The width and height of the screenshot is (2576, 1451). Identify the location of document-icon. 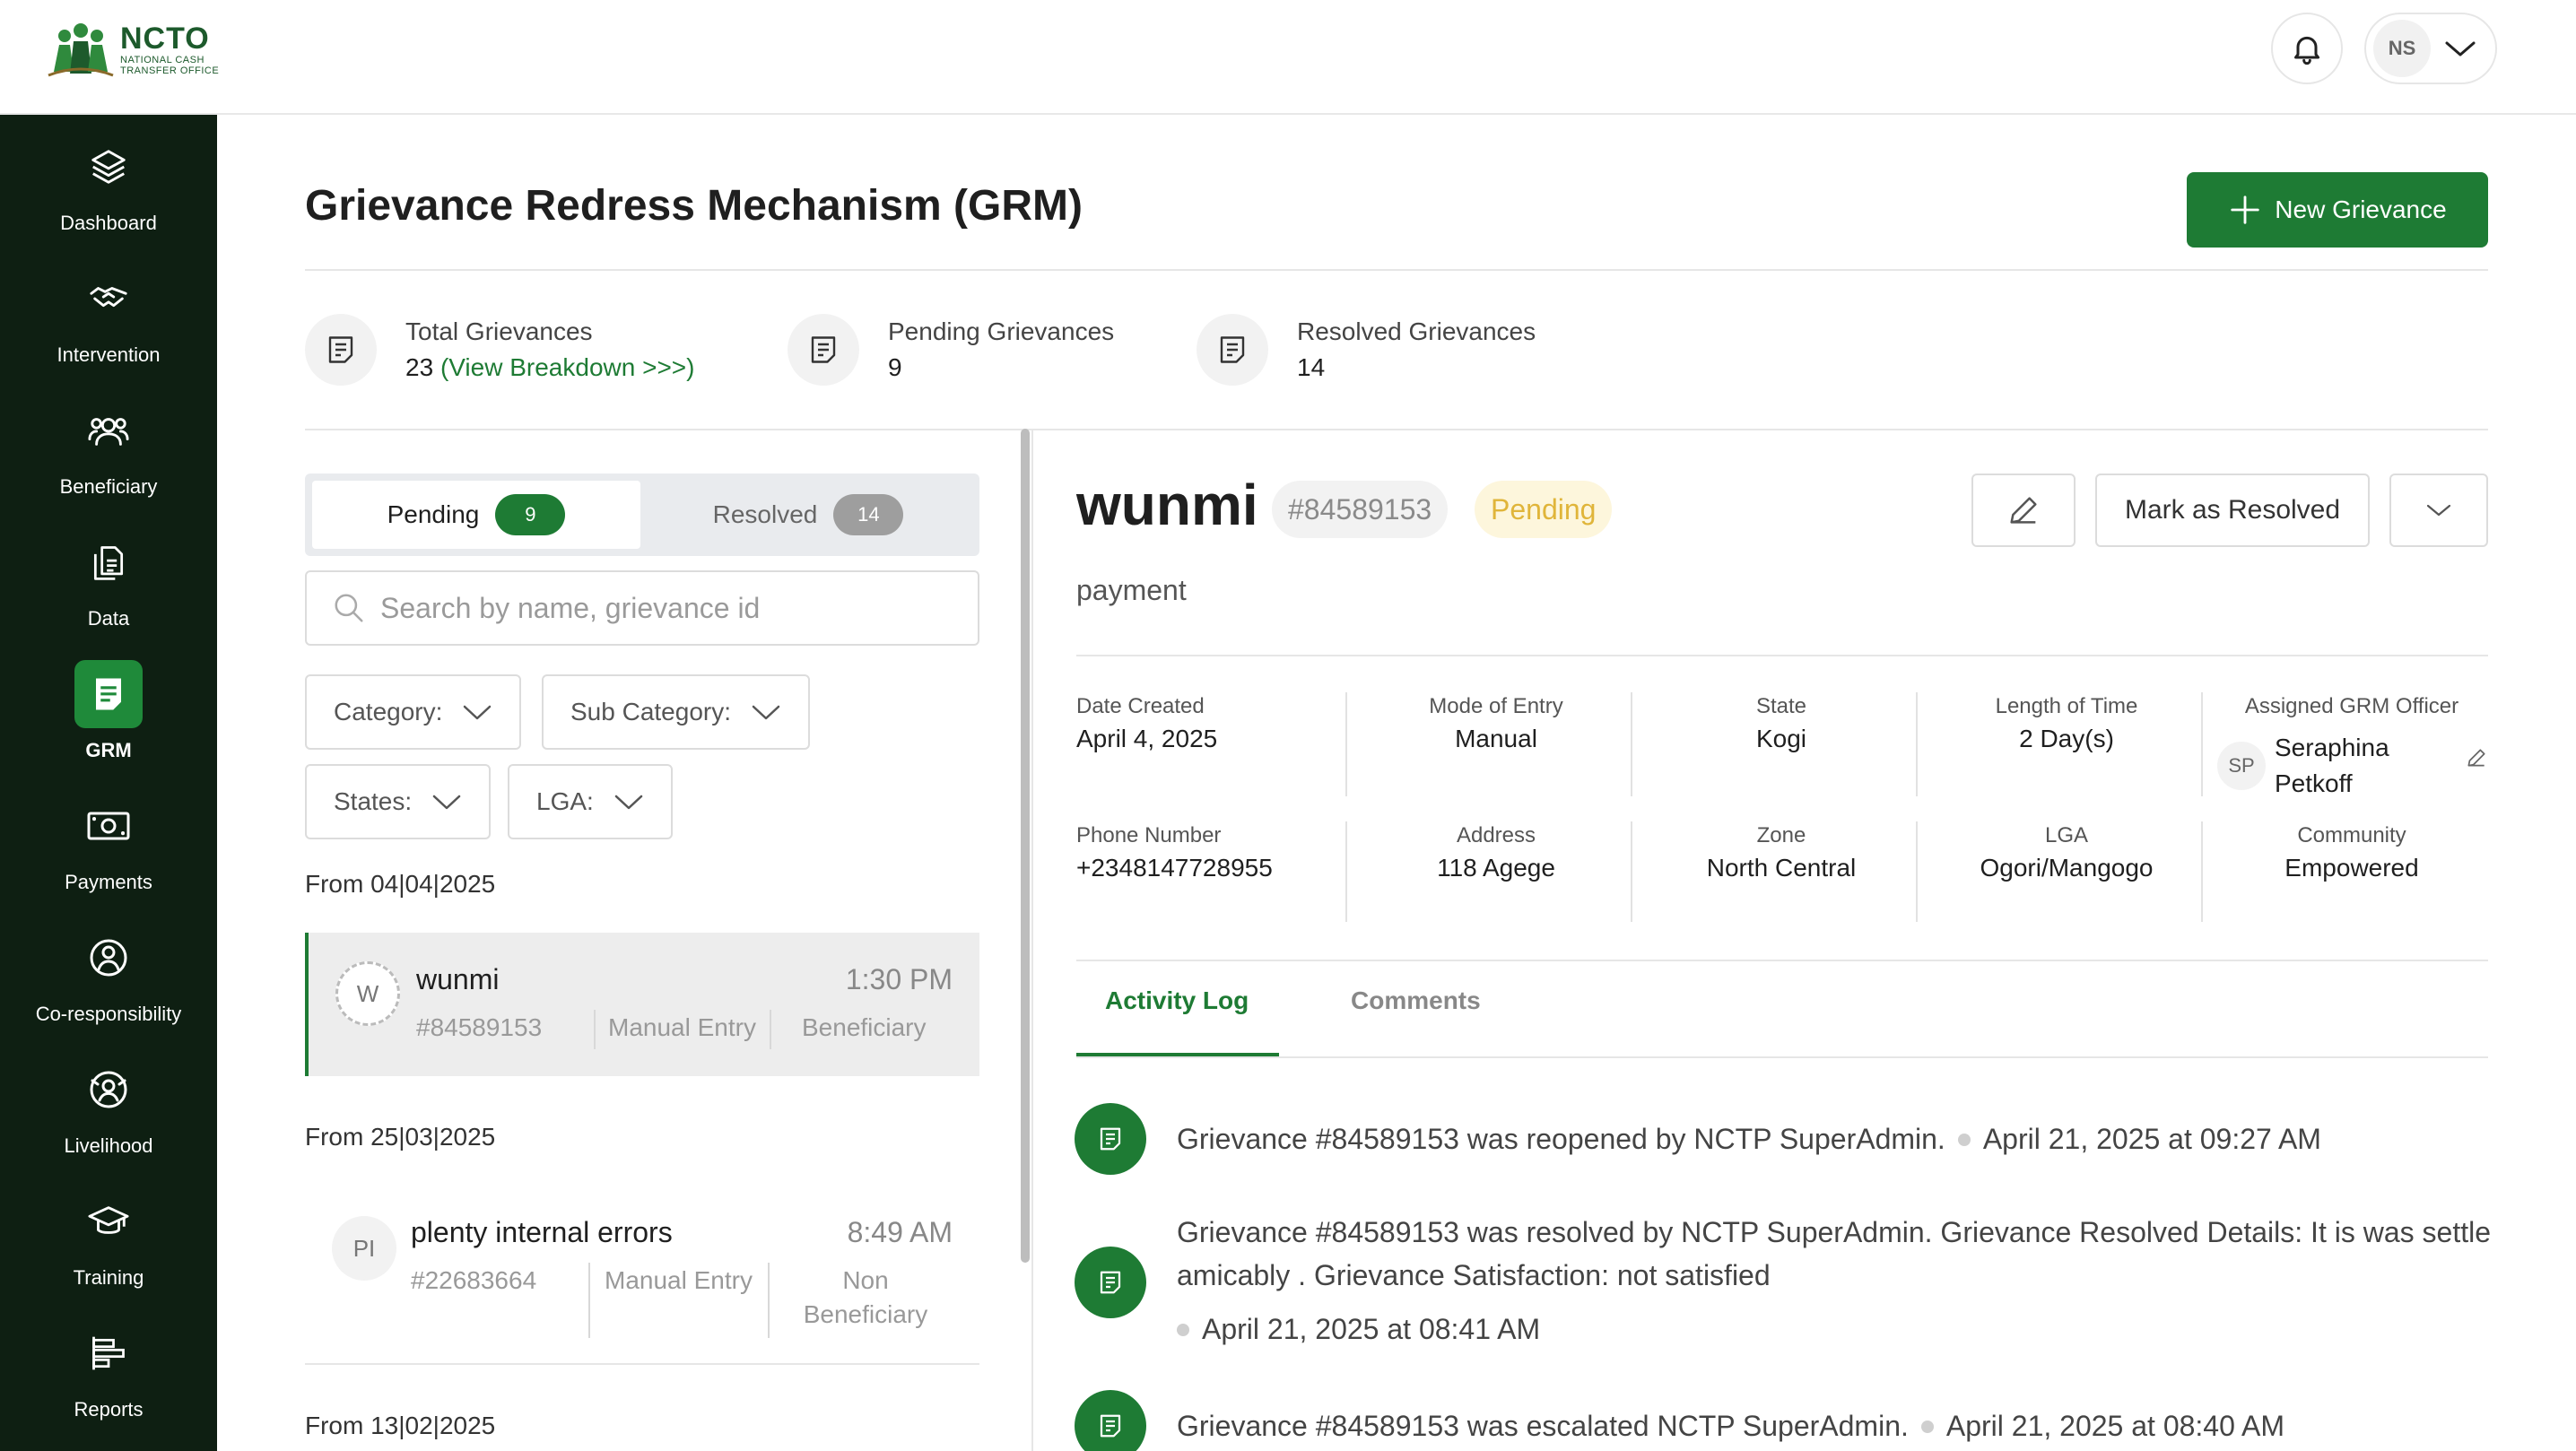
(341, 350).